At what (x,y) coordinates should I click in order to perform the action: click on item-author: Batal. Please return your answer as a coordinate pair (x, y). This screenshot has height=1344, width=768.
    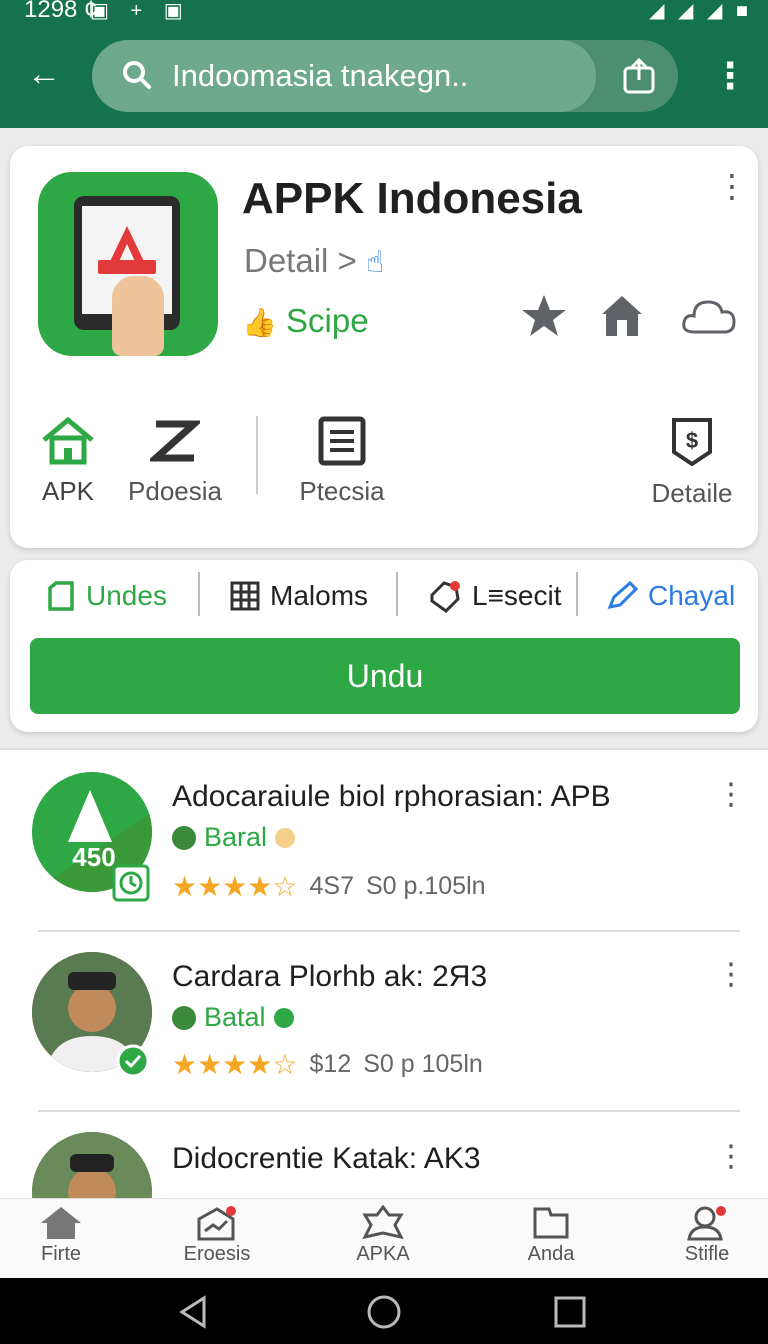
    Looking at the image, I should click on (233, 1017).